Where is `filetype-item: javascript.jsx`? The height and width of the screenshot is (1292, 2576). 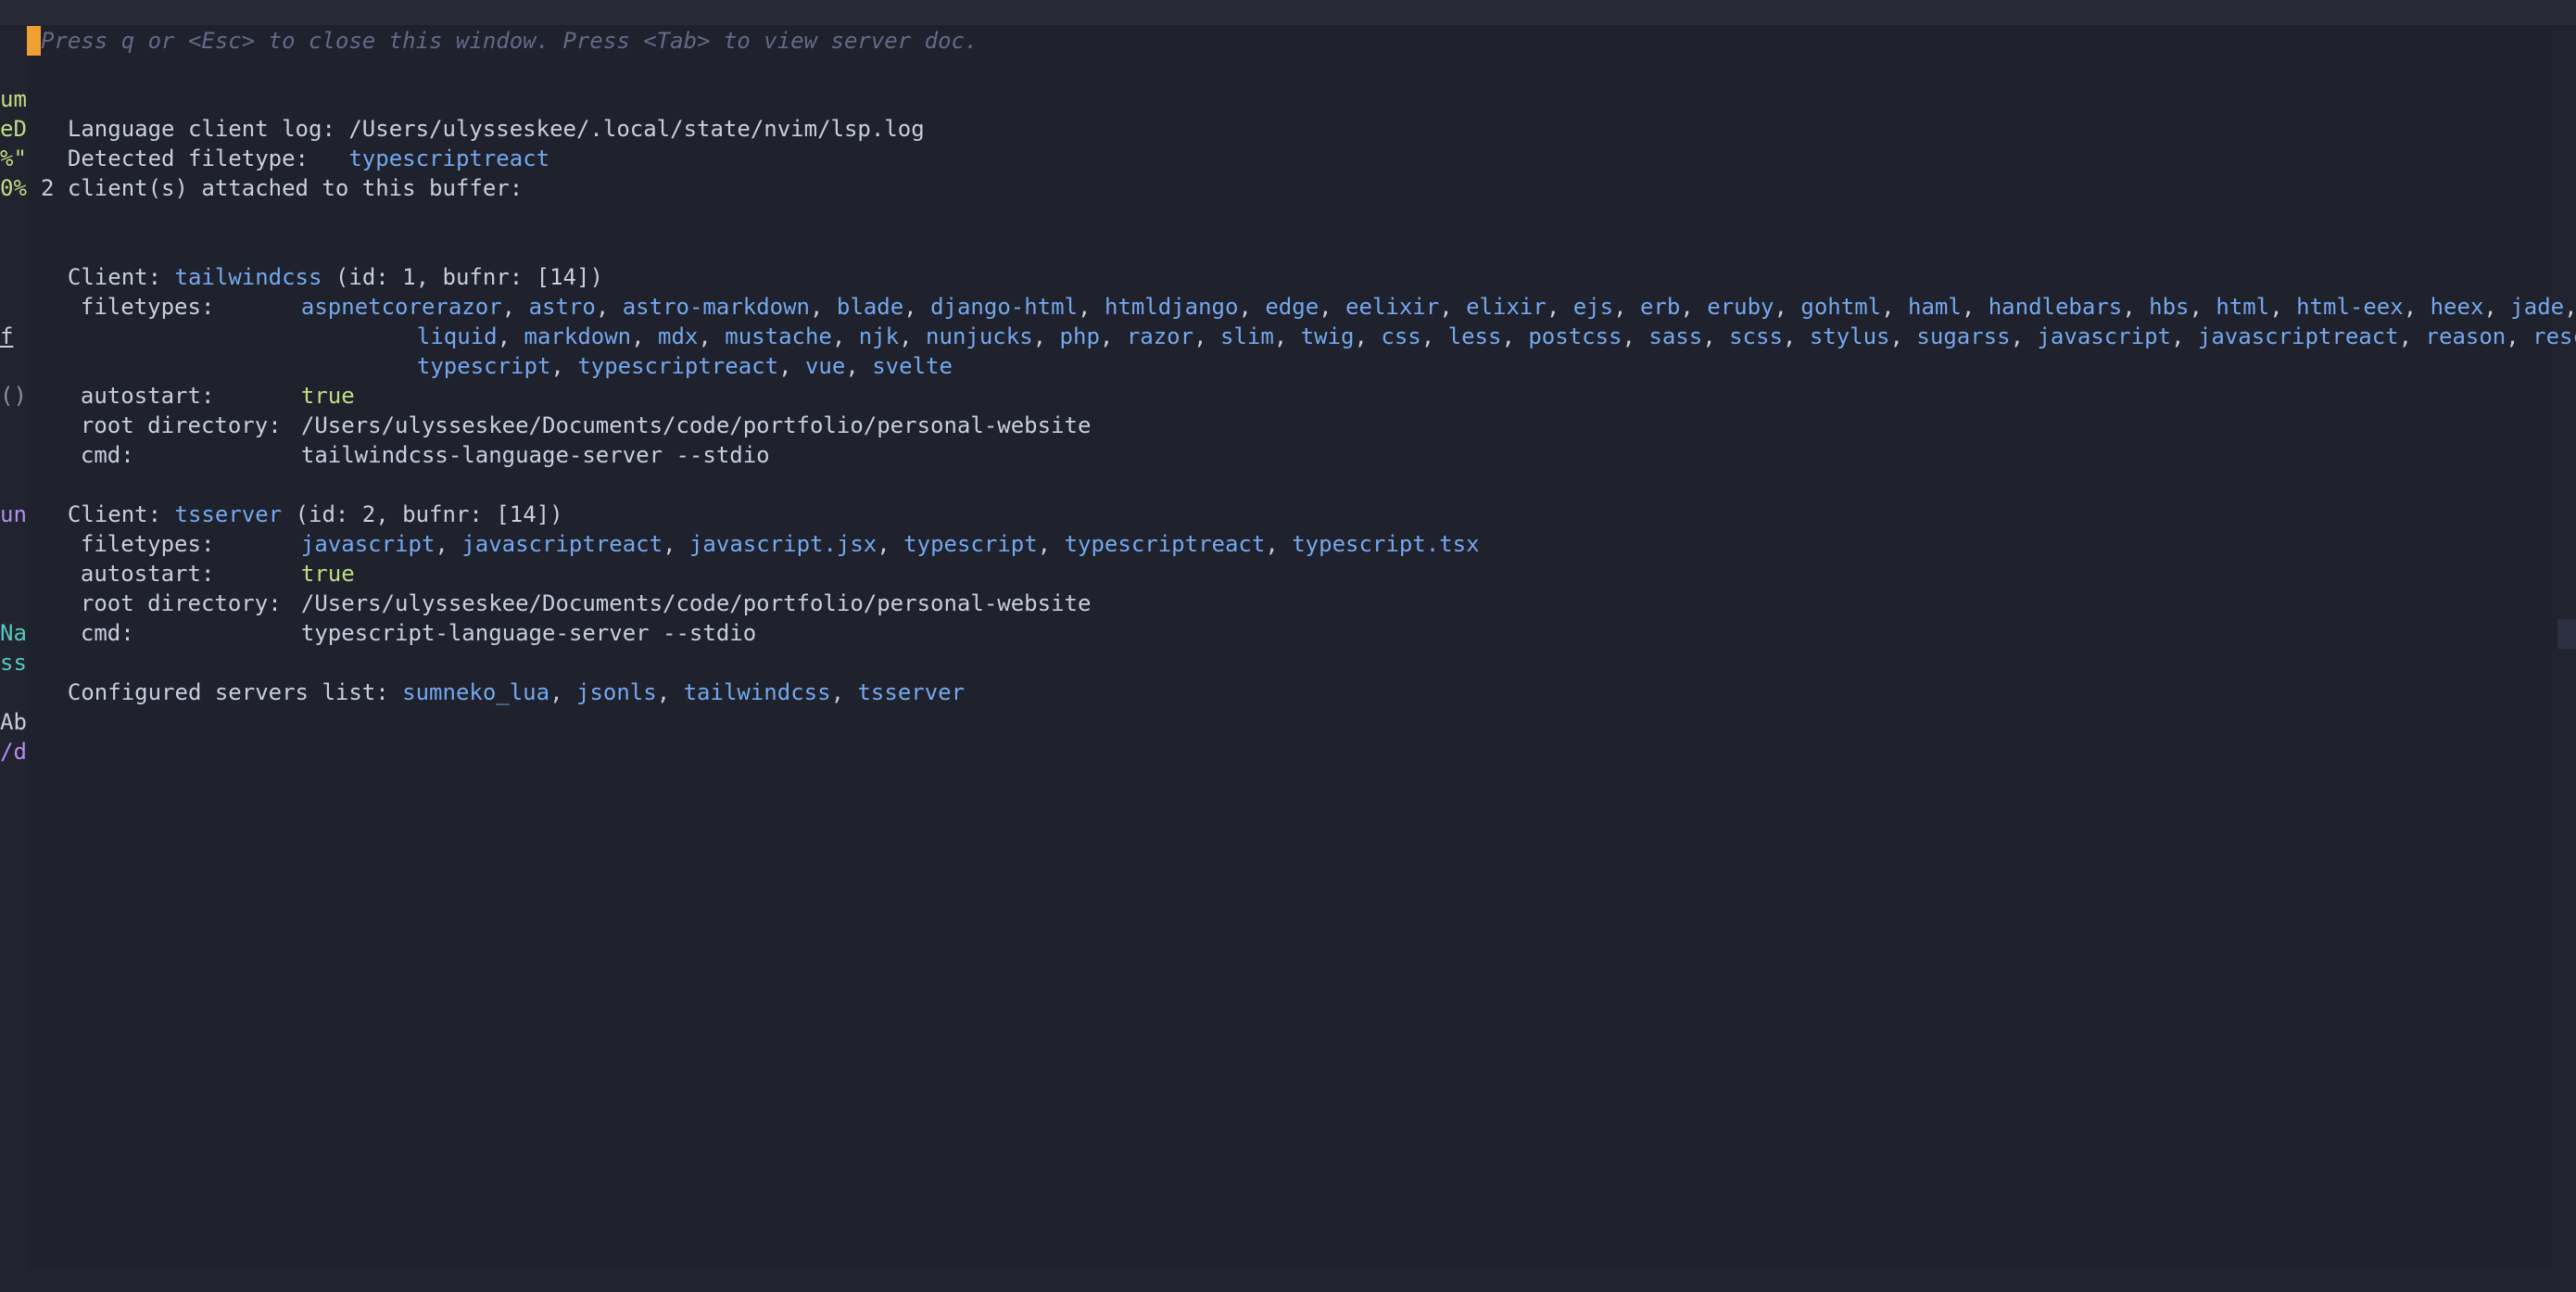
filetype-item: javascript.jsx is located at coordinates (783, 544).